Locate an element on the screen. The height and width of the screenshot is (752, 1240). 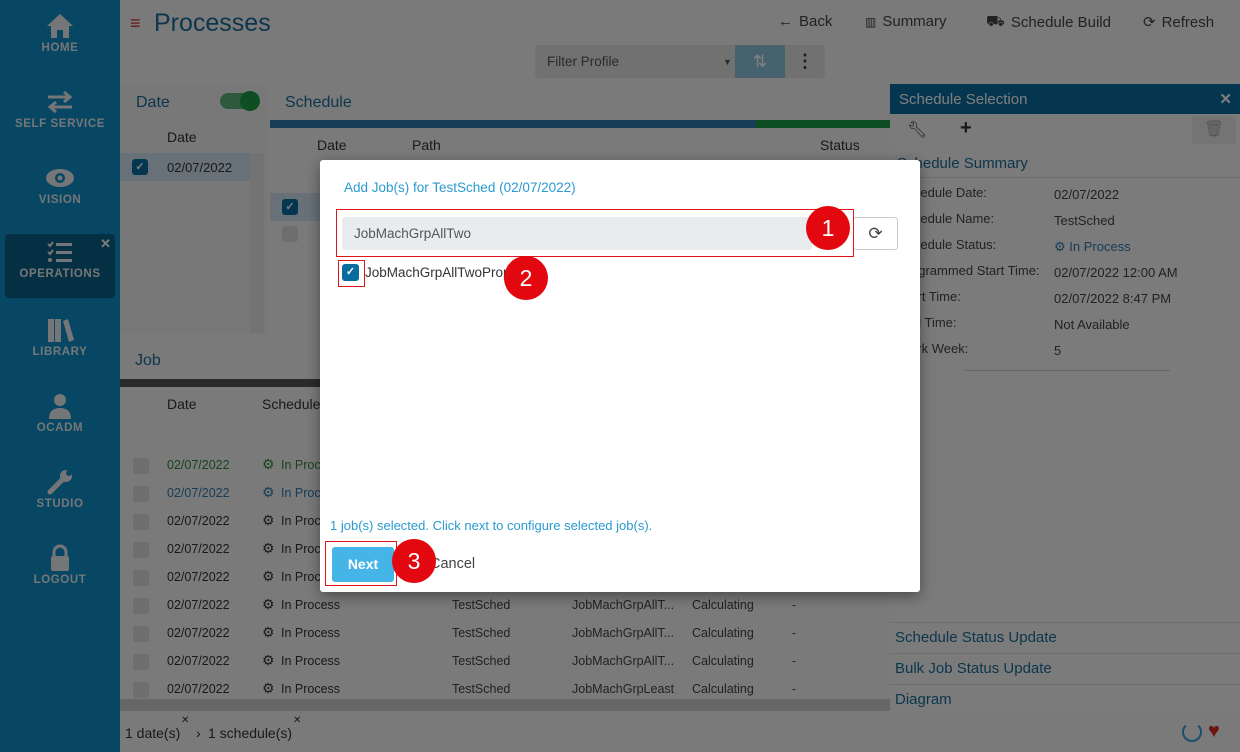
annotation-marker-3: 3 is located at coordinates (414, 561).